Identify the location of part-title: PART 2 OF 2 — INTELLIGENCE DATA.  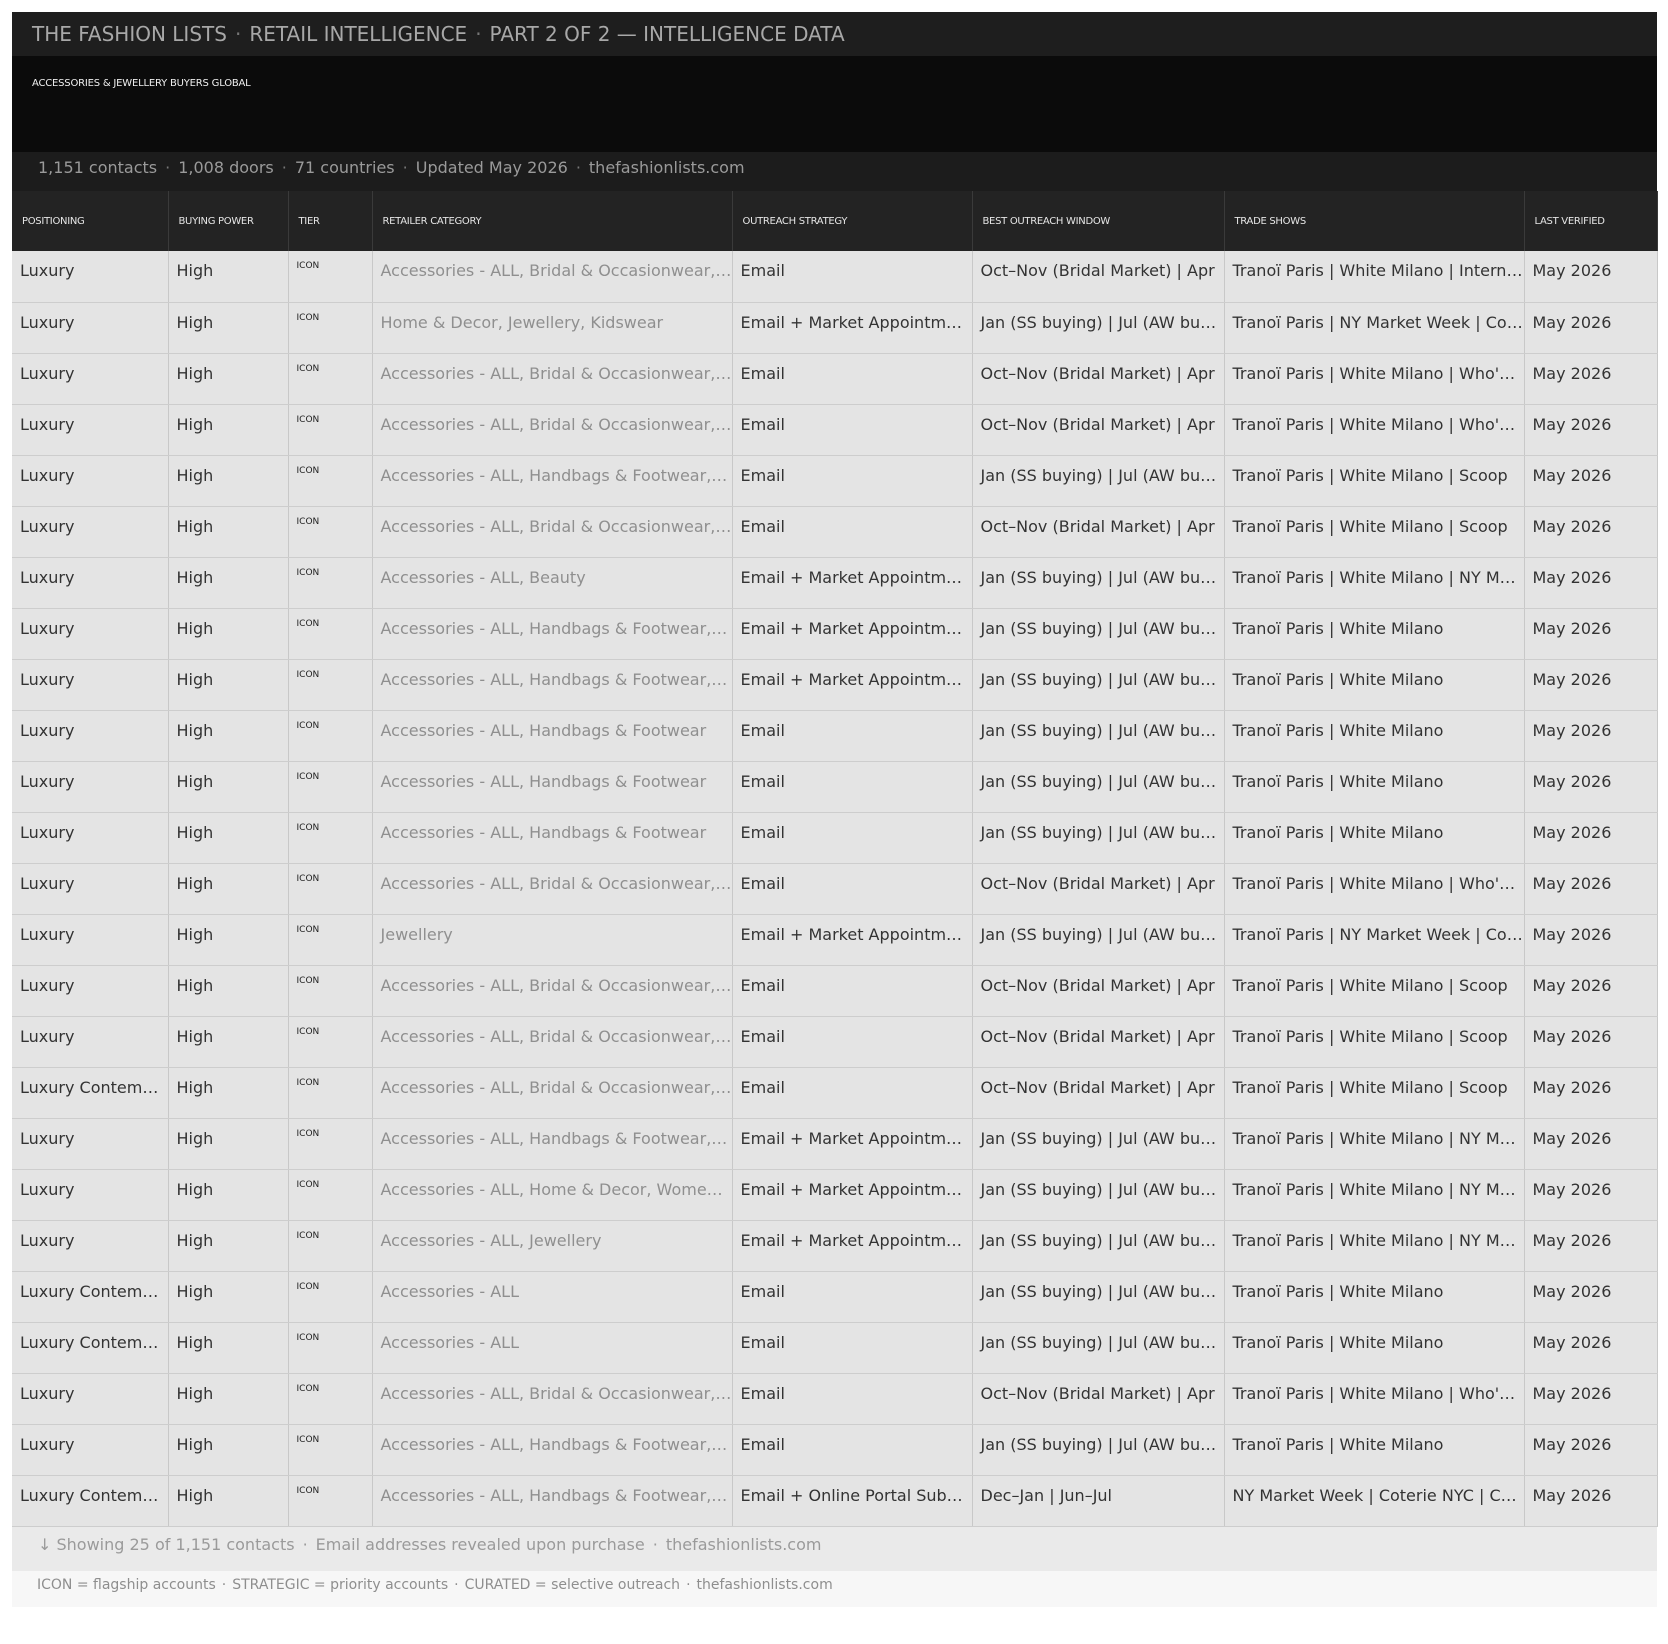
(667, 34).